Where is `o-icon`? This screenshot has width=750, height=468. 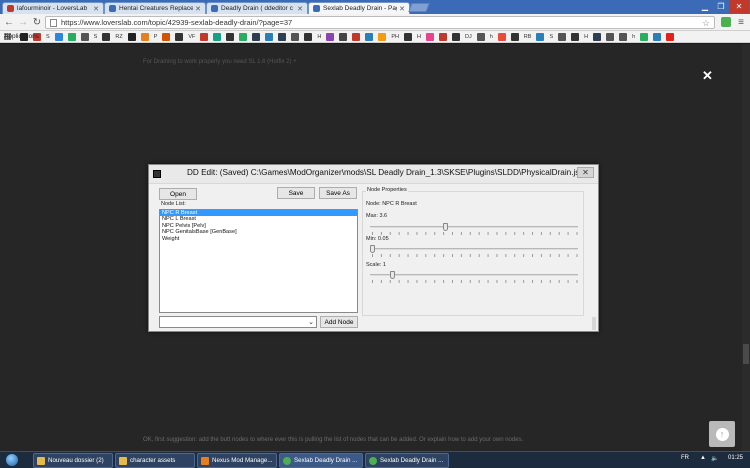
o-icon is located at coordinates (356, 36).